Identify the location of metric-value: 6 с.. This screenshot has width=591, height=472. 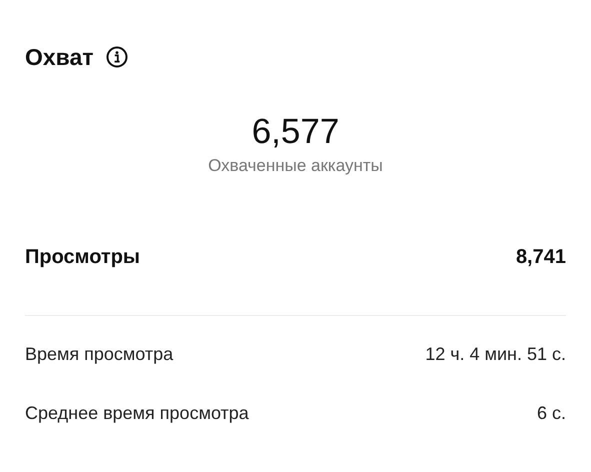
(551, 414).